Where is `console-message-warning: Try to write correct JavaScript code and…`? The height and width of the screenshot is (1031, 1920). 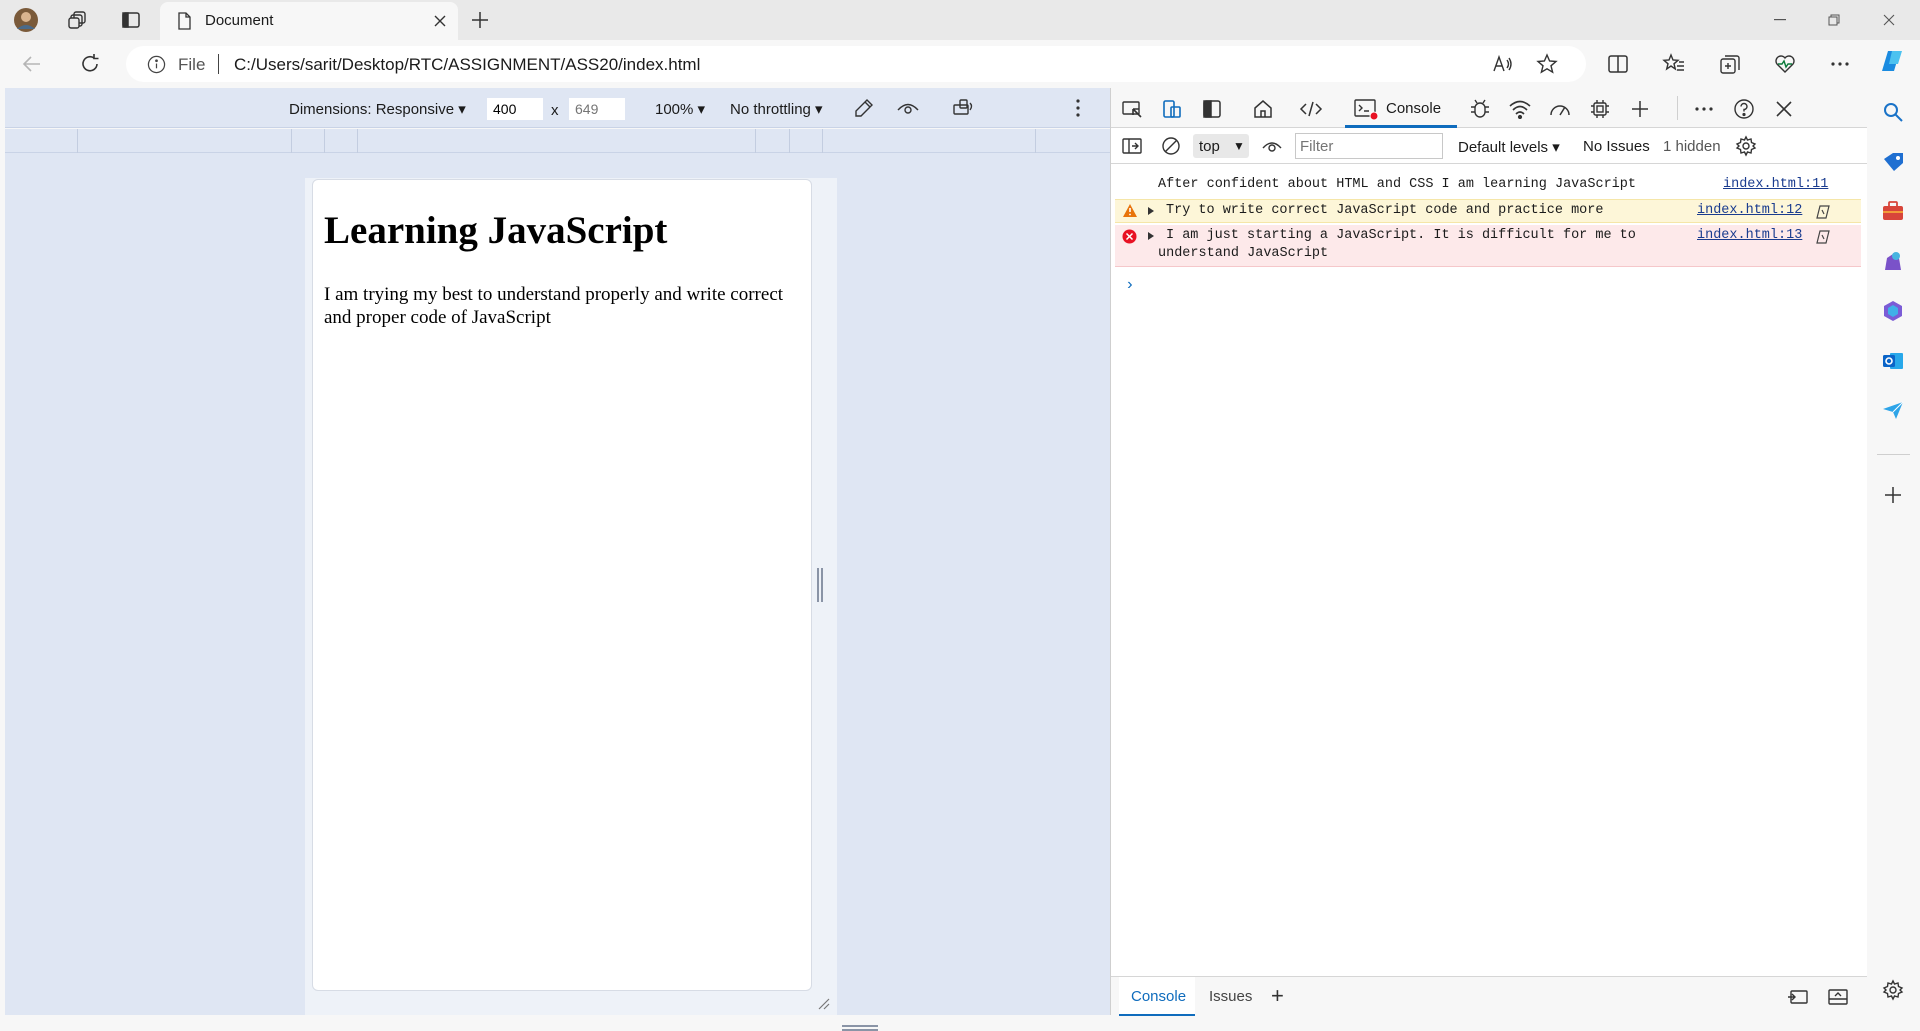
console-message-warning: Try to write correct JavaScript code and… is located at coordinates (1488, 211).